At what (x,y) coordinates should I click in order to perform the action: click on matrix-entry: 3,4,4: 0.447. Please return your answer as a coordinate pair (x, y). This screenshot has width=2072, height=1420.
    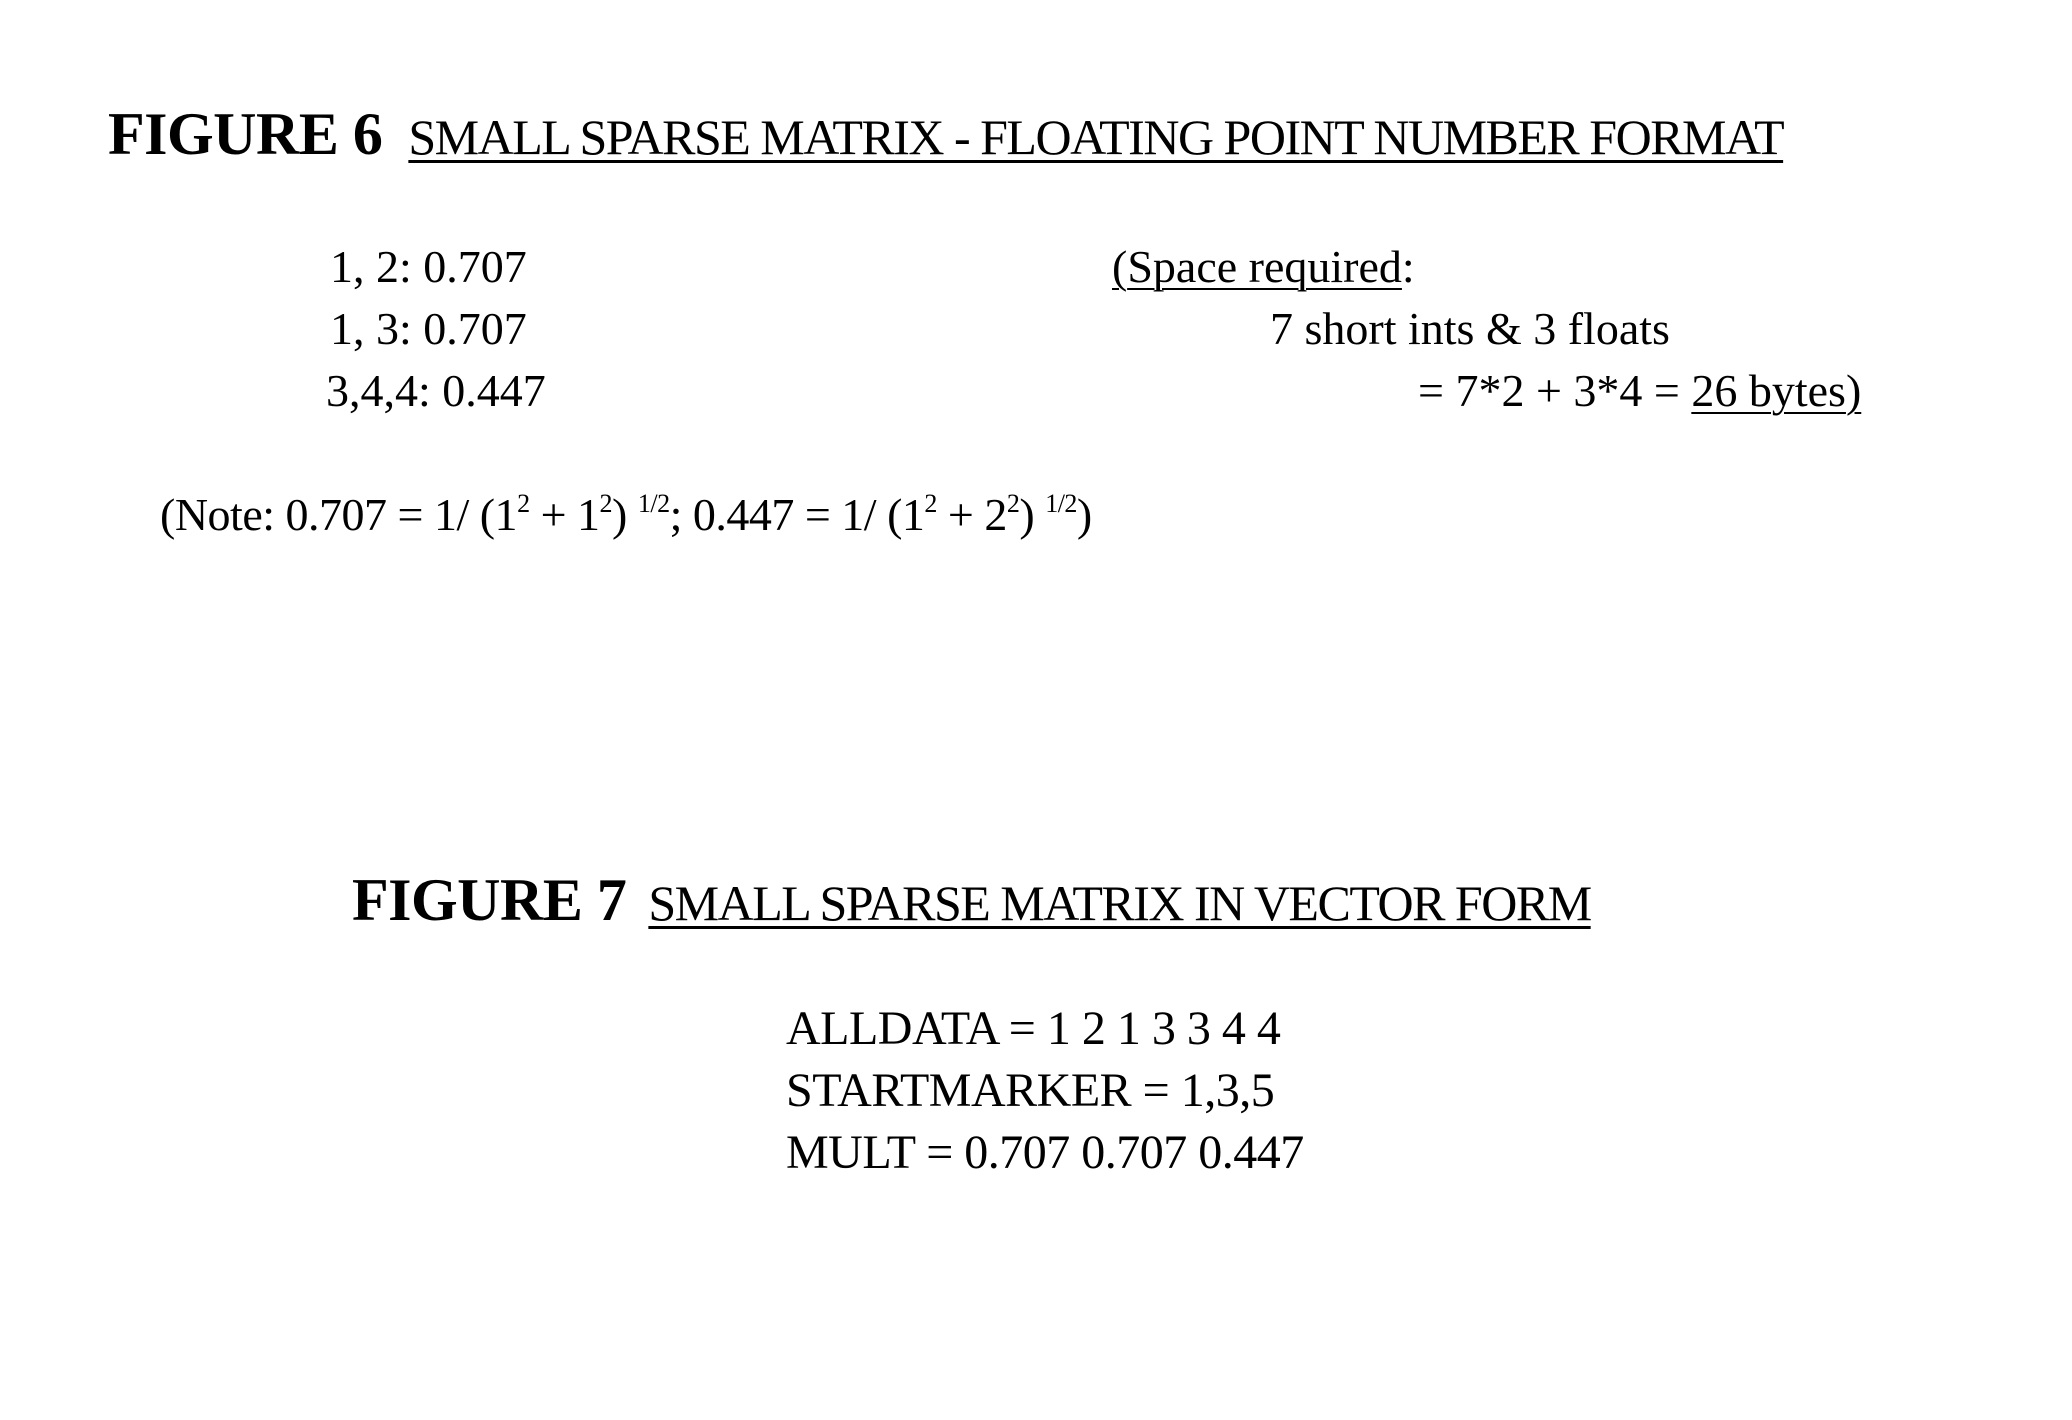
    Looking at the image, I should click on (436, 390).